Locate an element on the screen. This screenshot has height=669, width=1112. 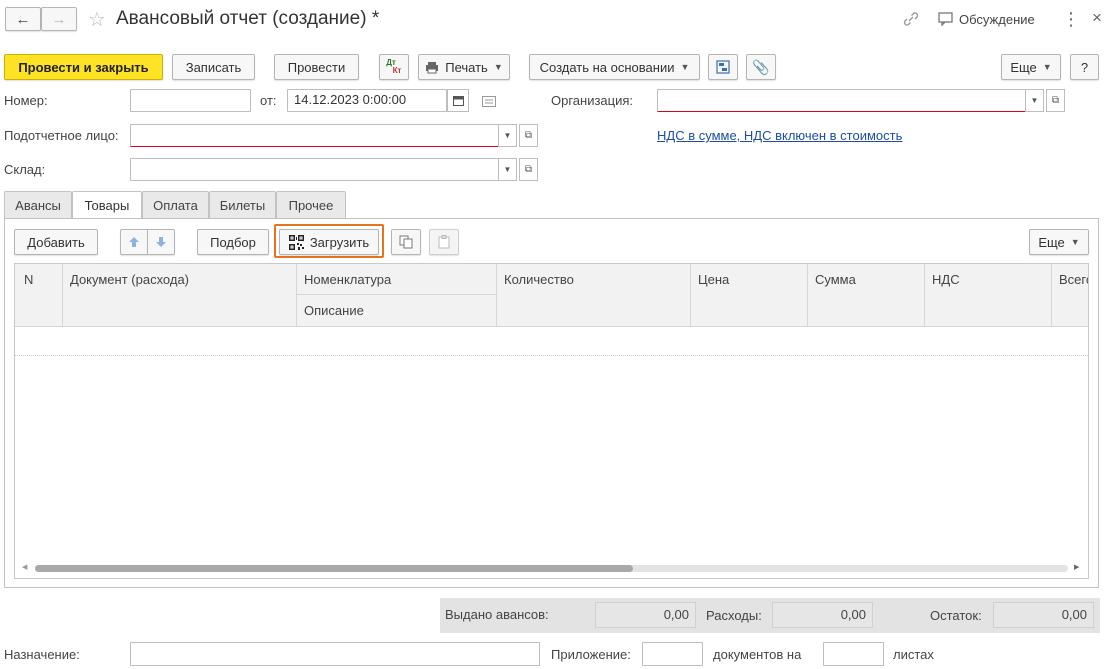
column-header-vat: НДС is located at coordinates (946, 279).